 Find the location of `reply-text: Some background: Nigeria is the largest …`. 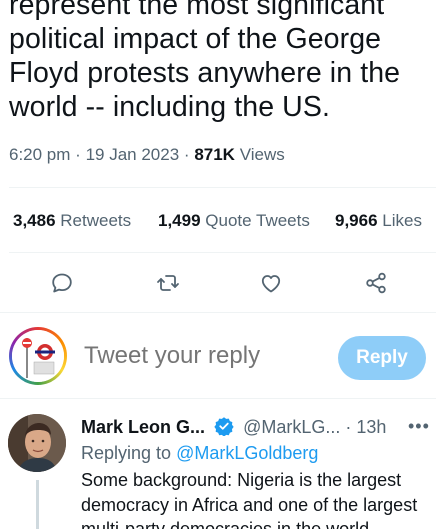

reply-text: Some background: Nigeria is the largest … is located at coordinates (256, 498).